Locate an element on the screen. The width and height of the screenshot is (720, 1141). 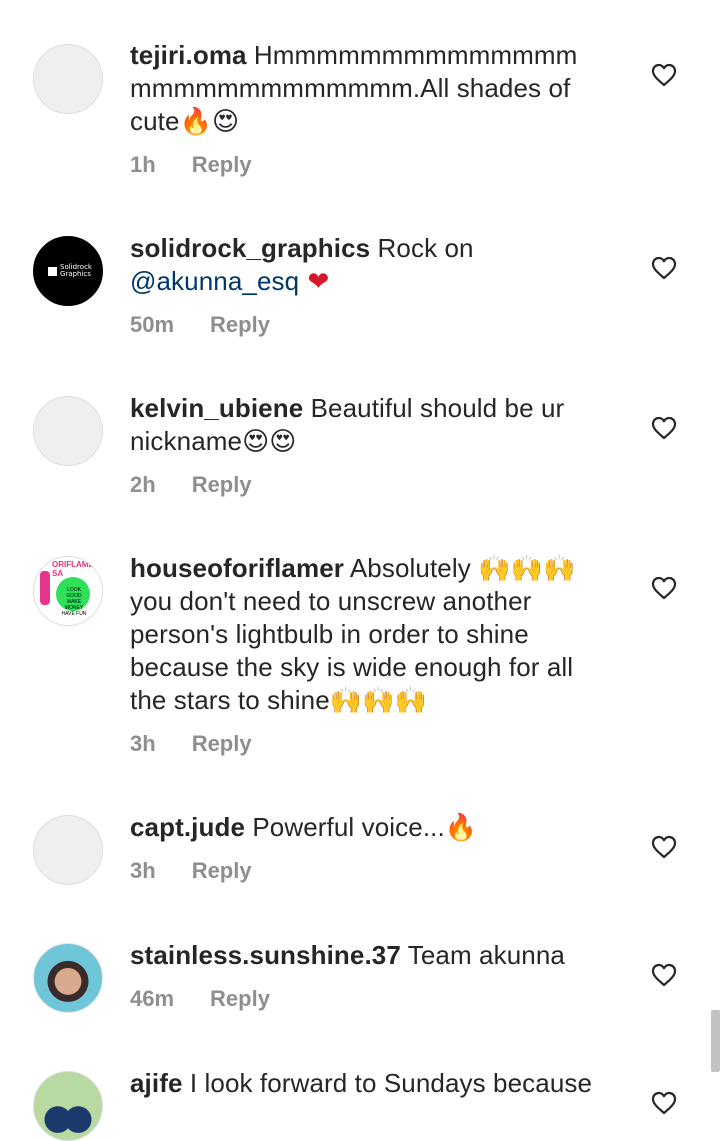
avatar-figure is located at coordinates (45, 588).